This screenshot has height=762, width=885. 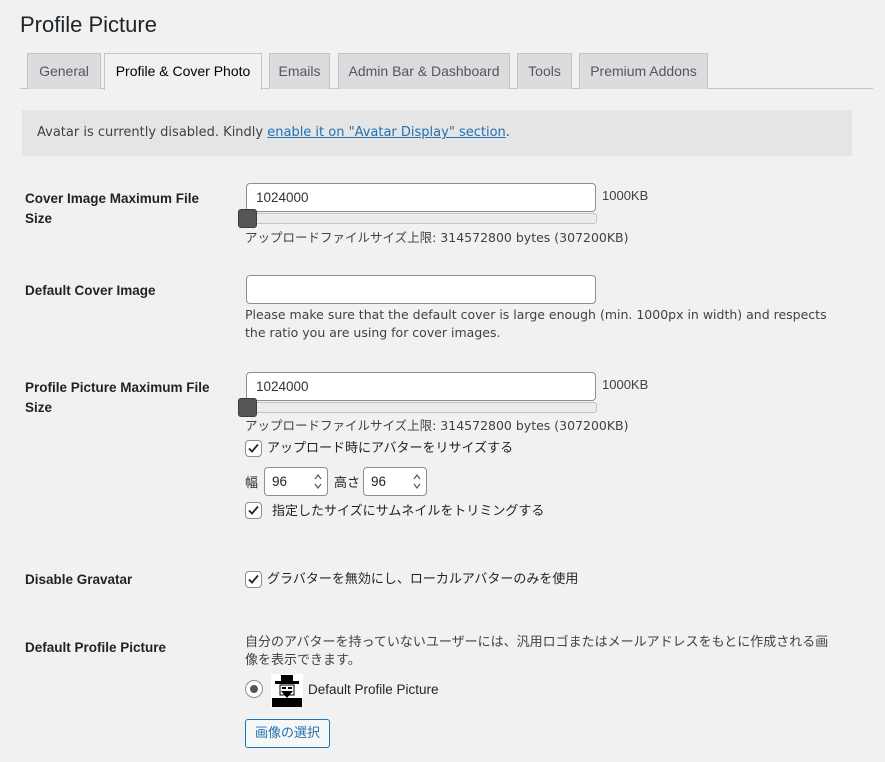 What do you see at coordinates (88, 24) in the screenshot?
I see `page-title: Profile Picture` at bounding box center [88, 24].